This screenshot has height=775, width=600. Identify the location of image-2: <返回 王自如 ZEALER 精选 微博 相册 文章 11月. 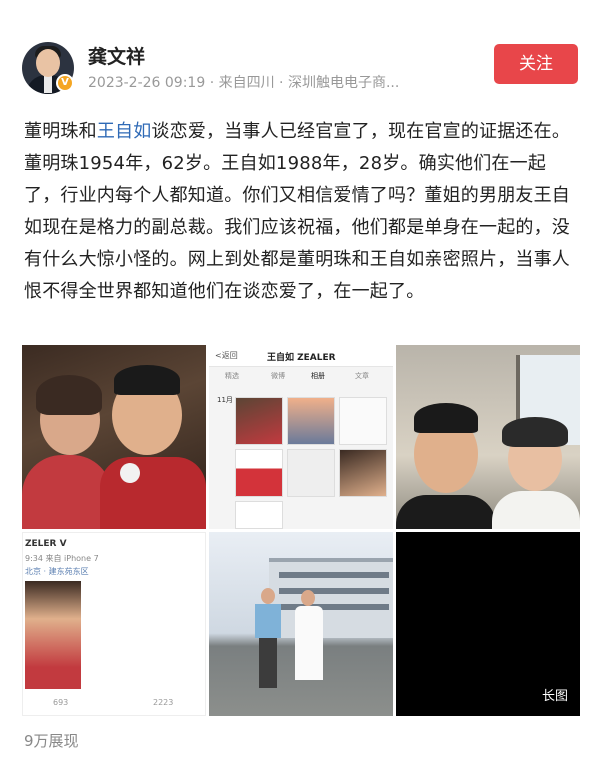
(301, 437).